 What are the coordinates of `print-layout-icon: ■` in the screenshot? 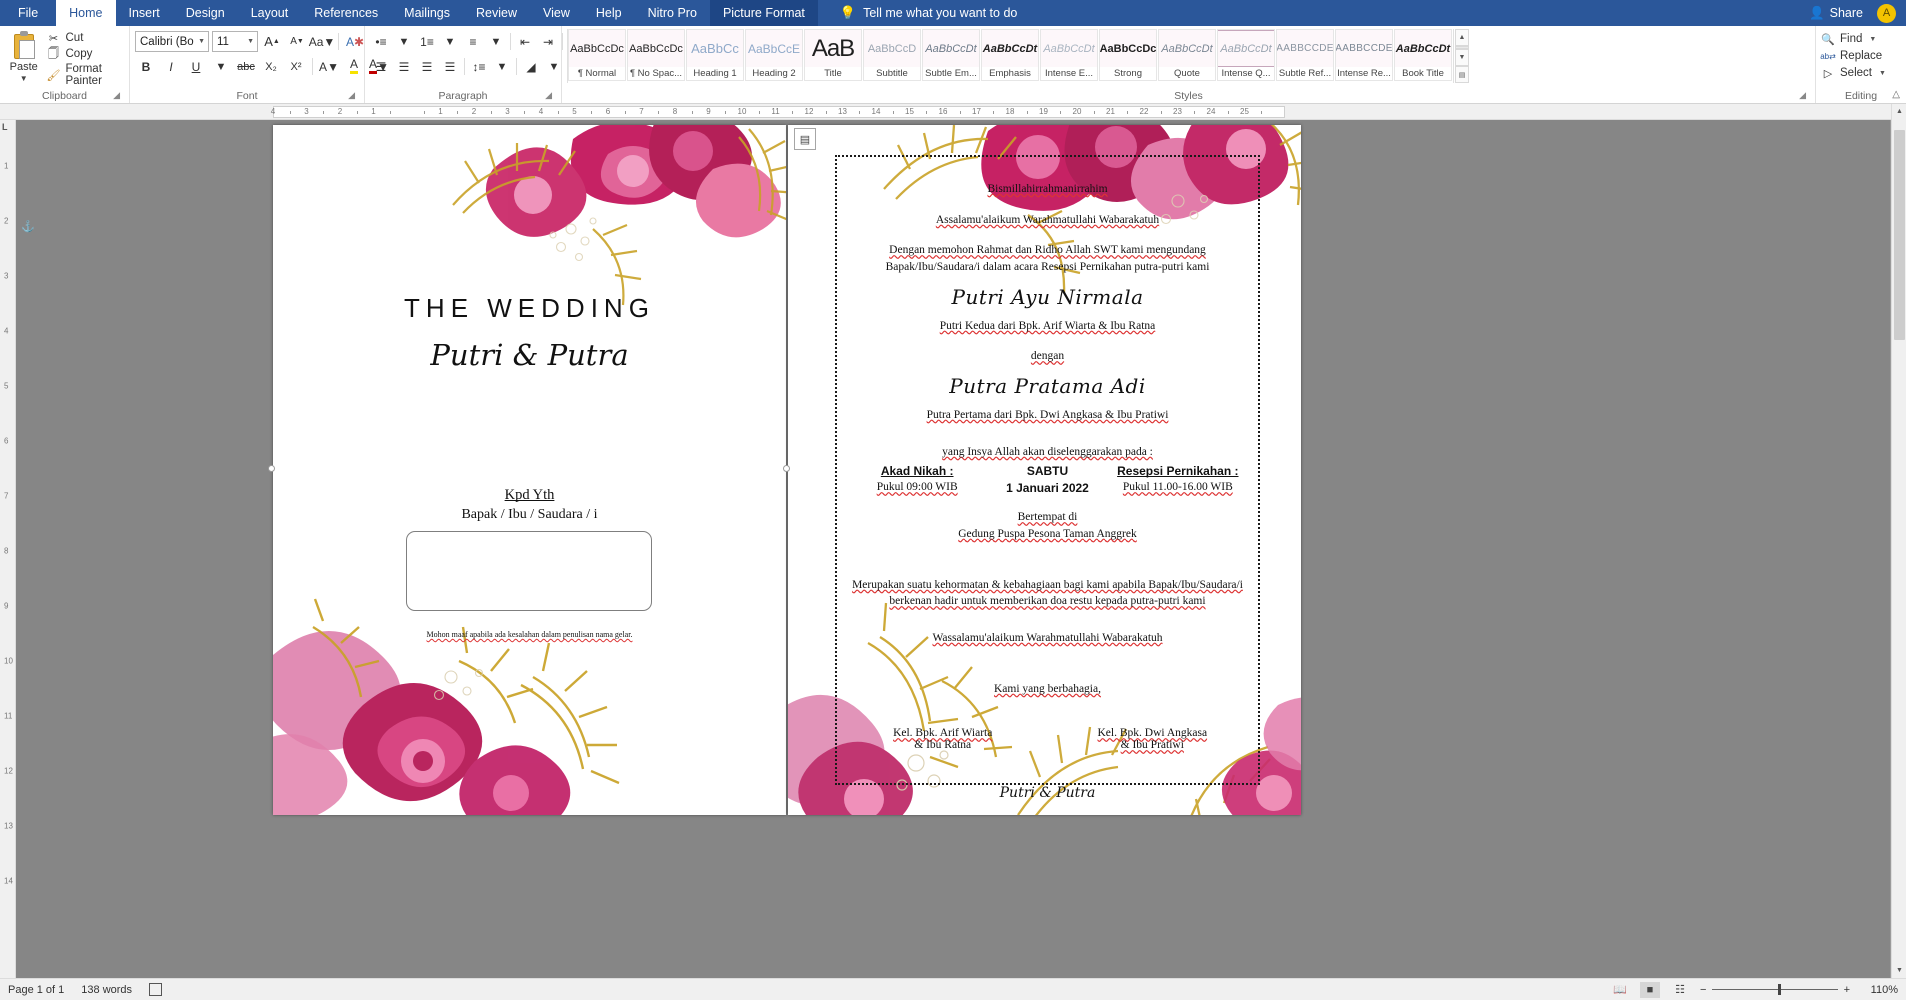 It's located at (1650, 989).